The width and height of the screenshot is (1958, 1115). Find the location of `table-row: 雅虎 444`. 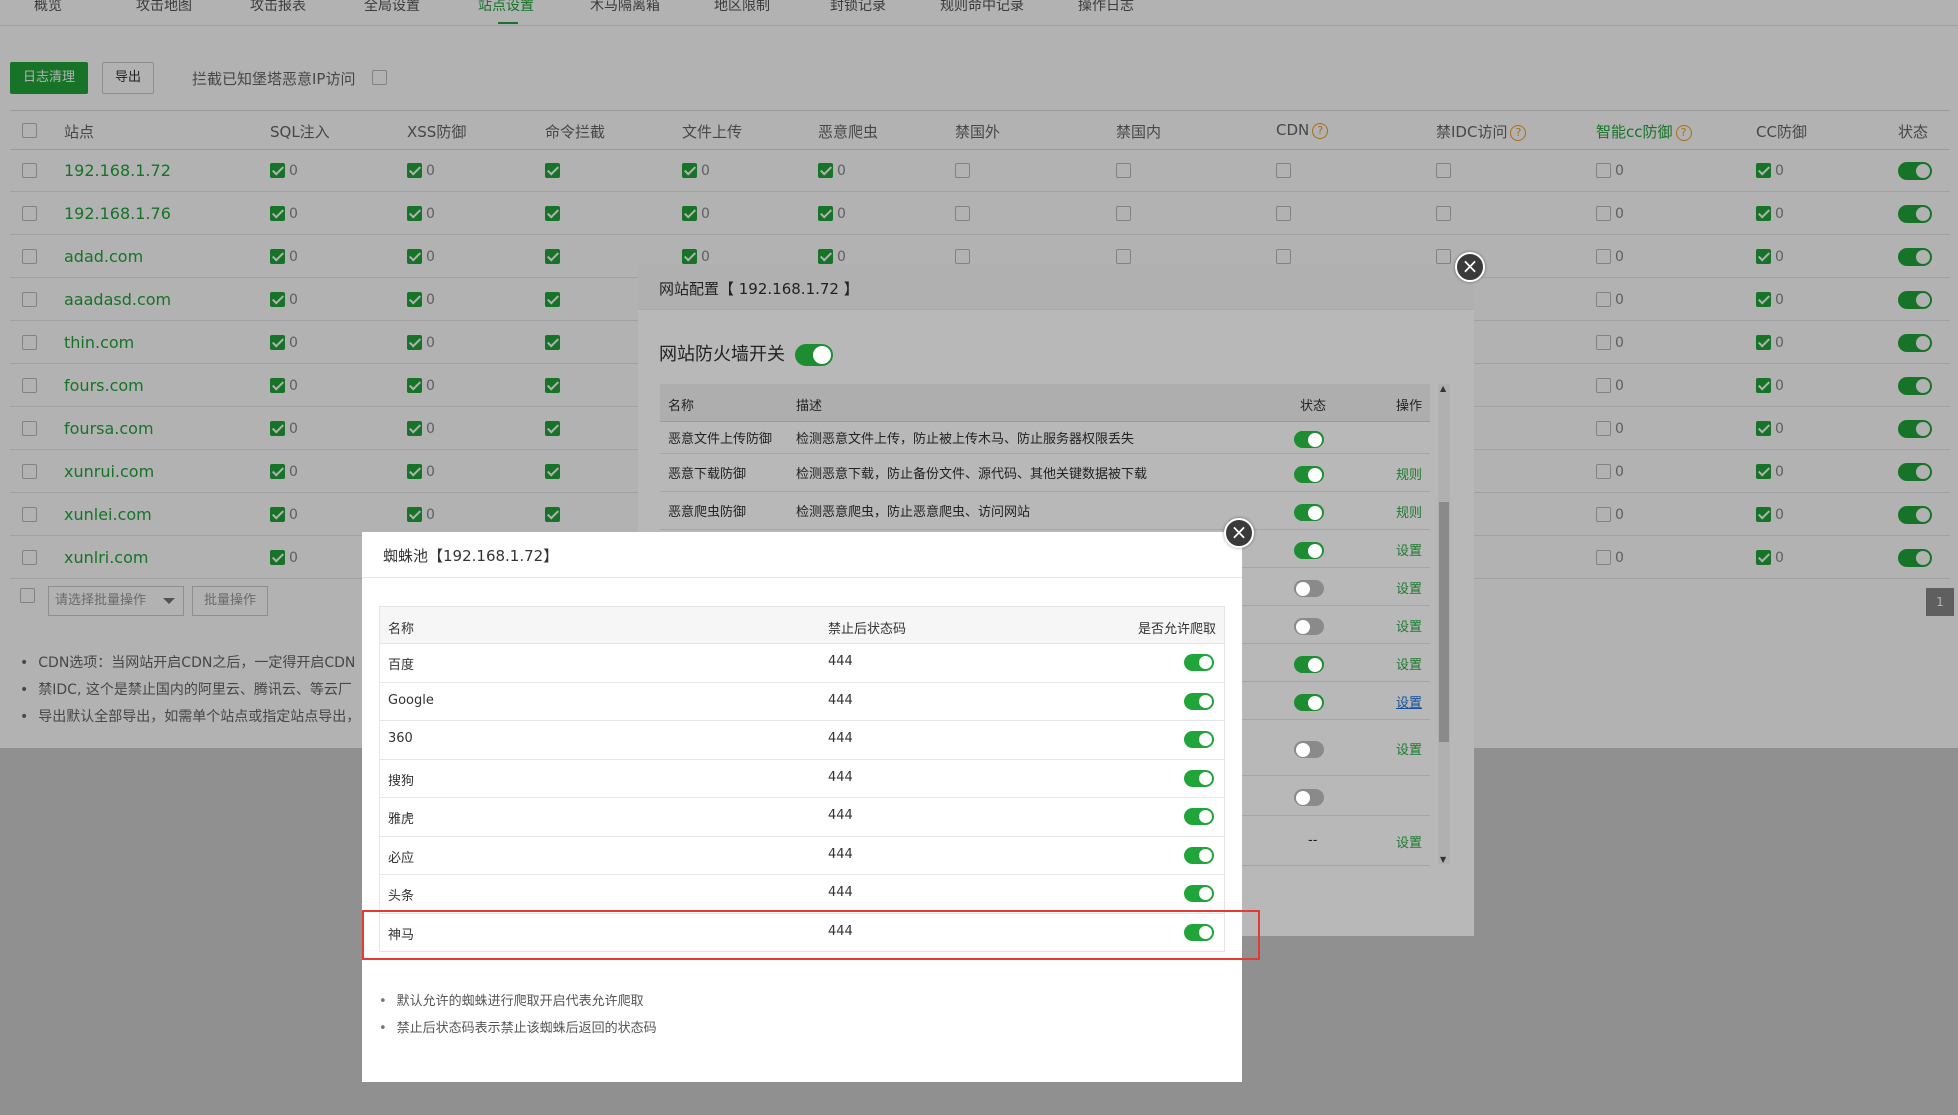

table-row: 雅虎 444 is located at coordinates (802, 817).